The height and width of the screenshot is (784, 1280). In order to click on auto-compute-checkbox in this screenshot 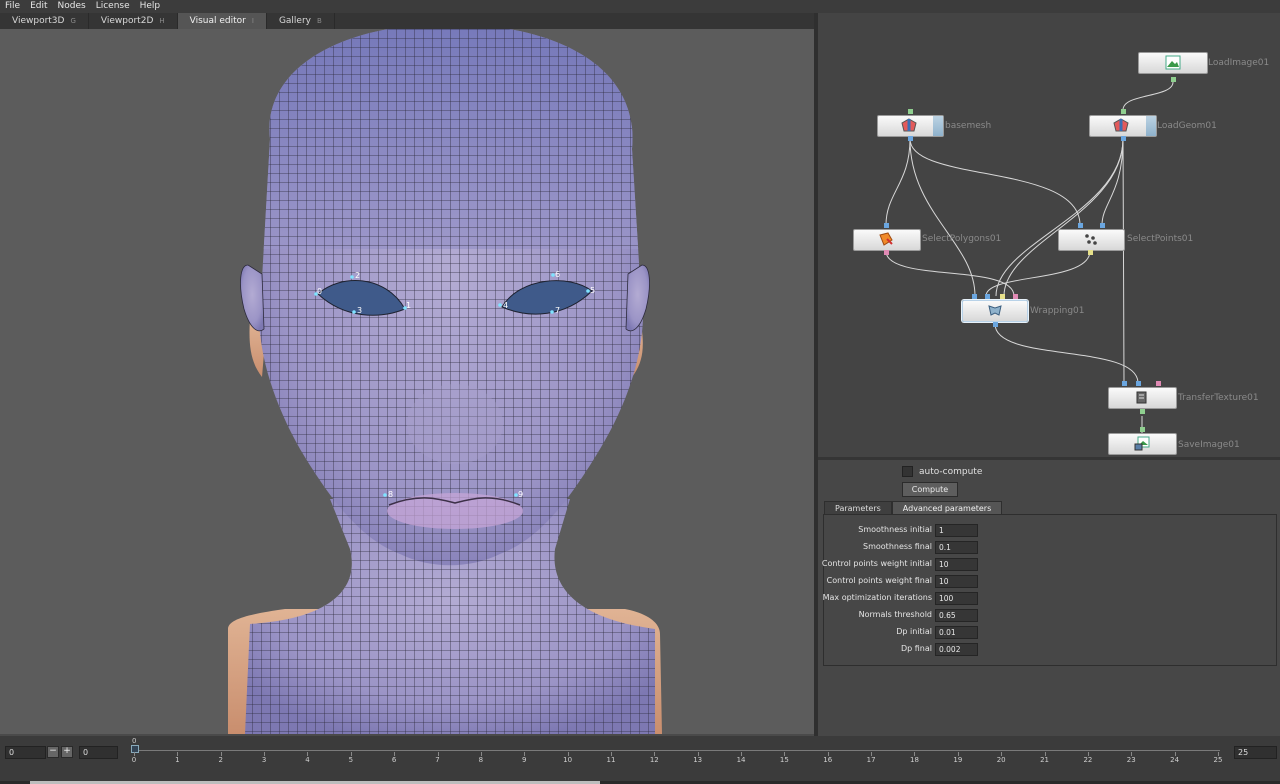, I will do `click(907, 471)`.